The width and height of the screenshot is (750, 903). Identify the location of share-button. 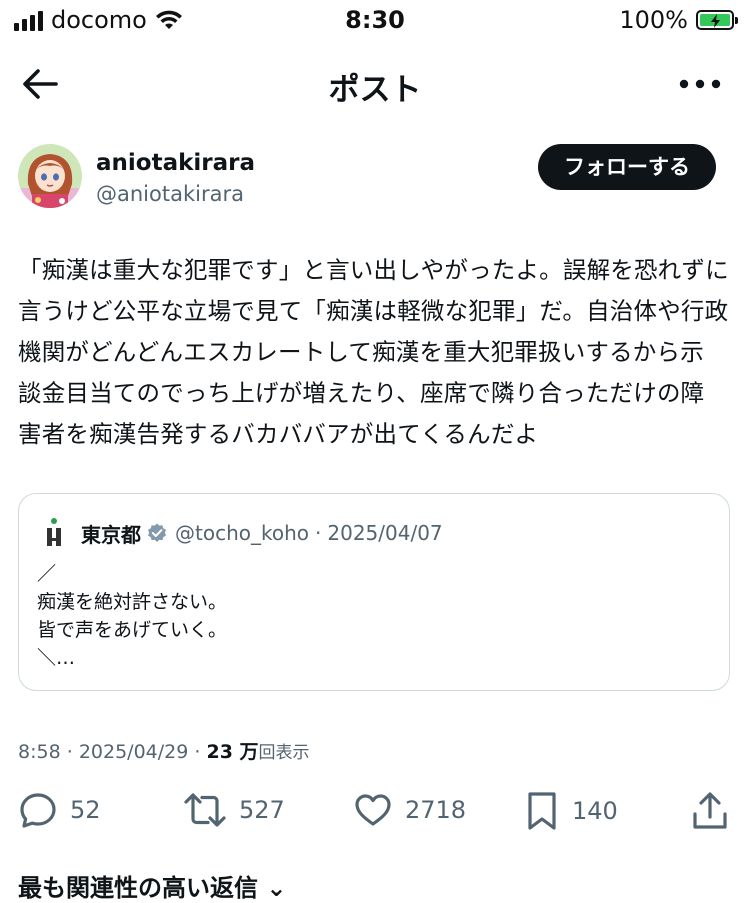
(710, 811).